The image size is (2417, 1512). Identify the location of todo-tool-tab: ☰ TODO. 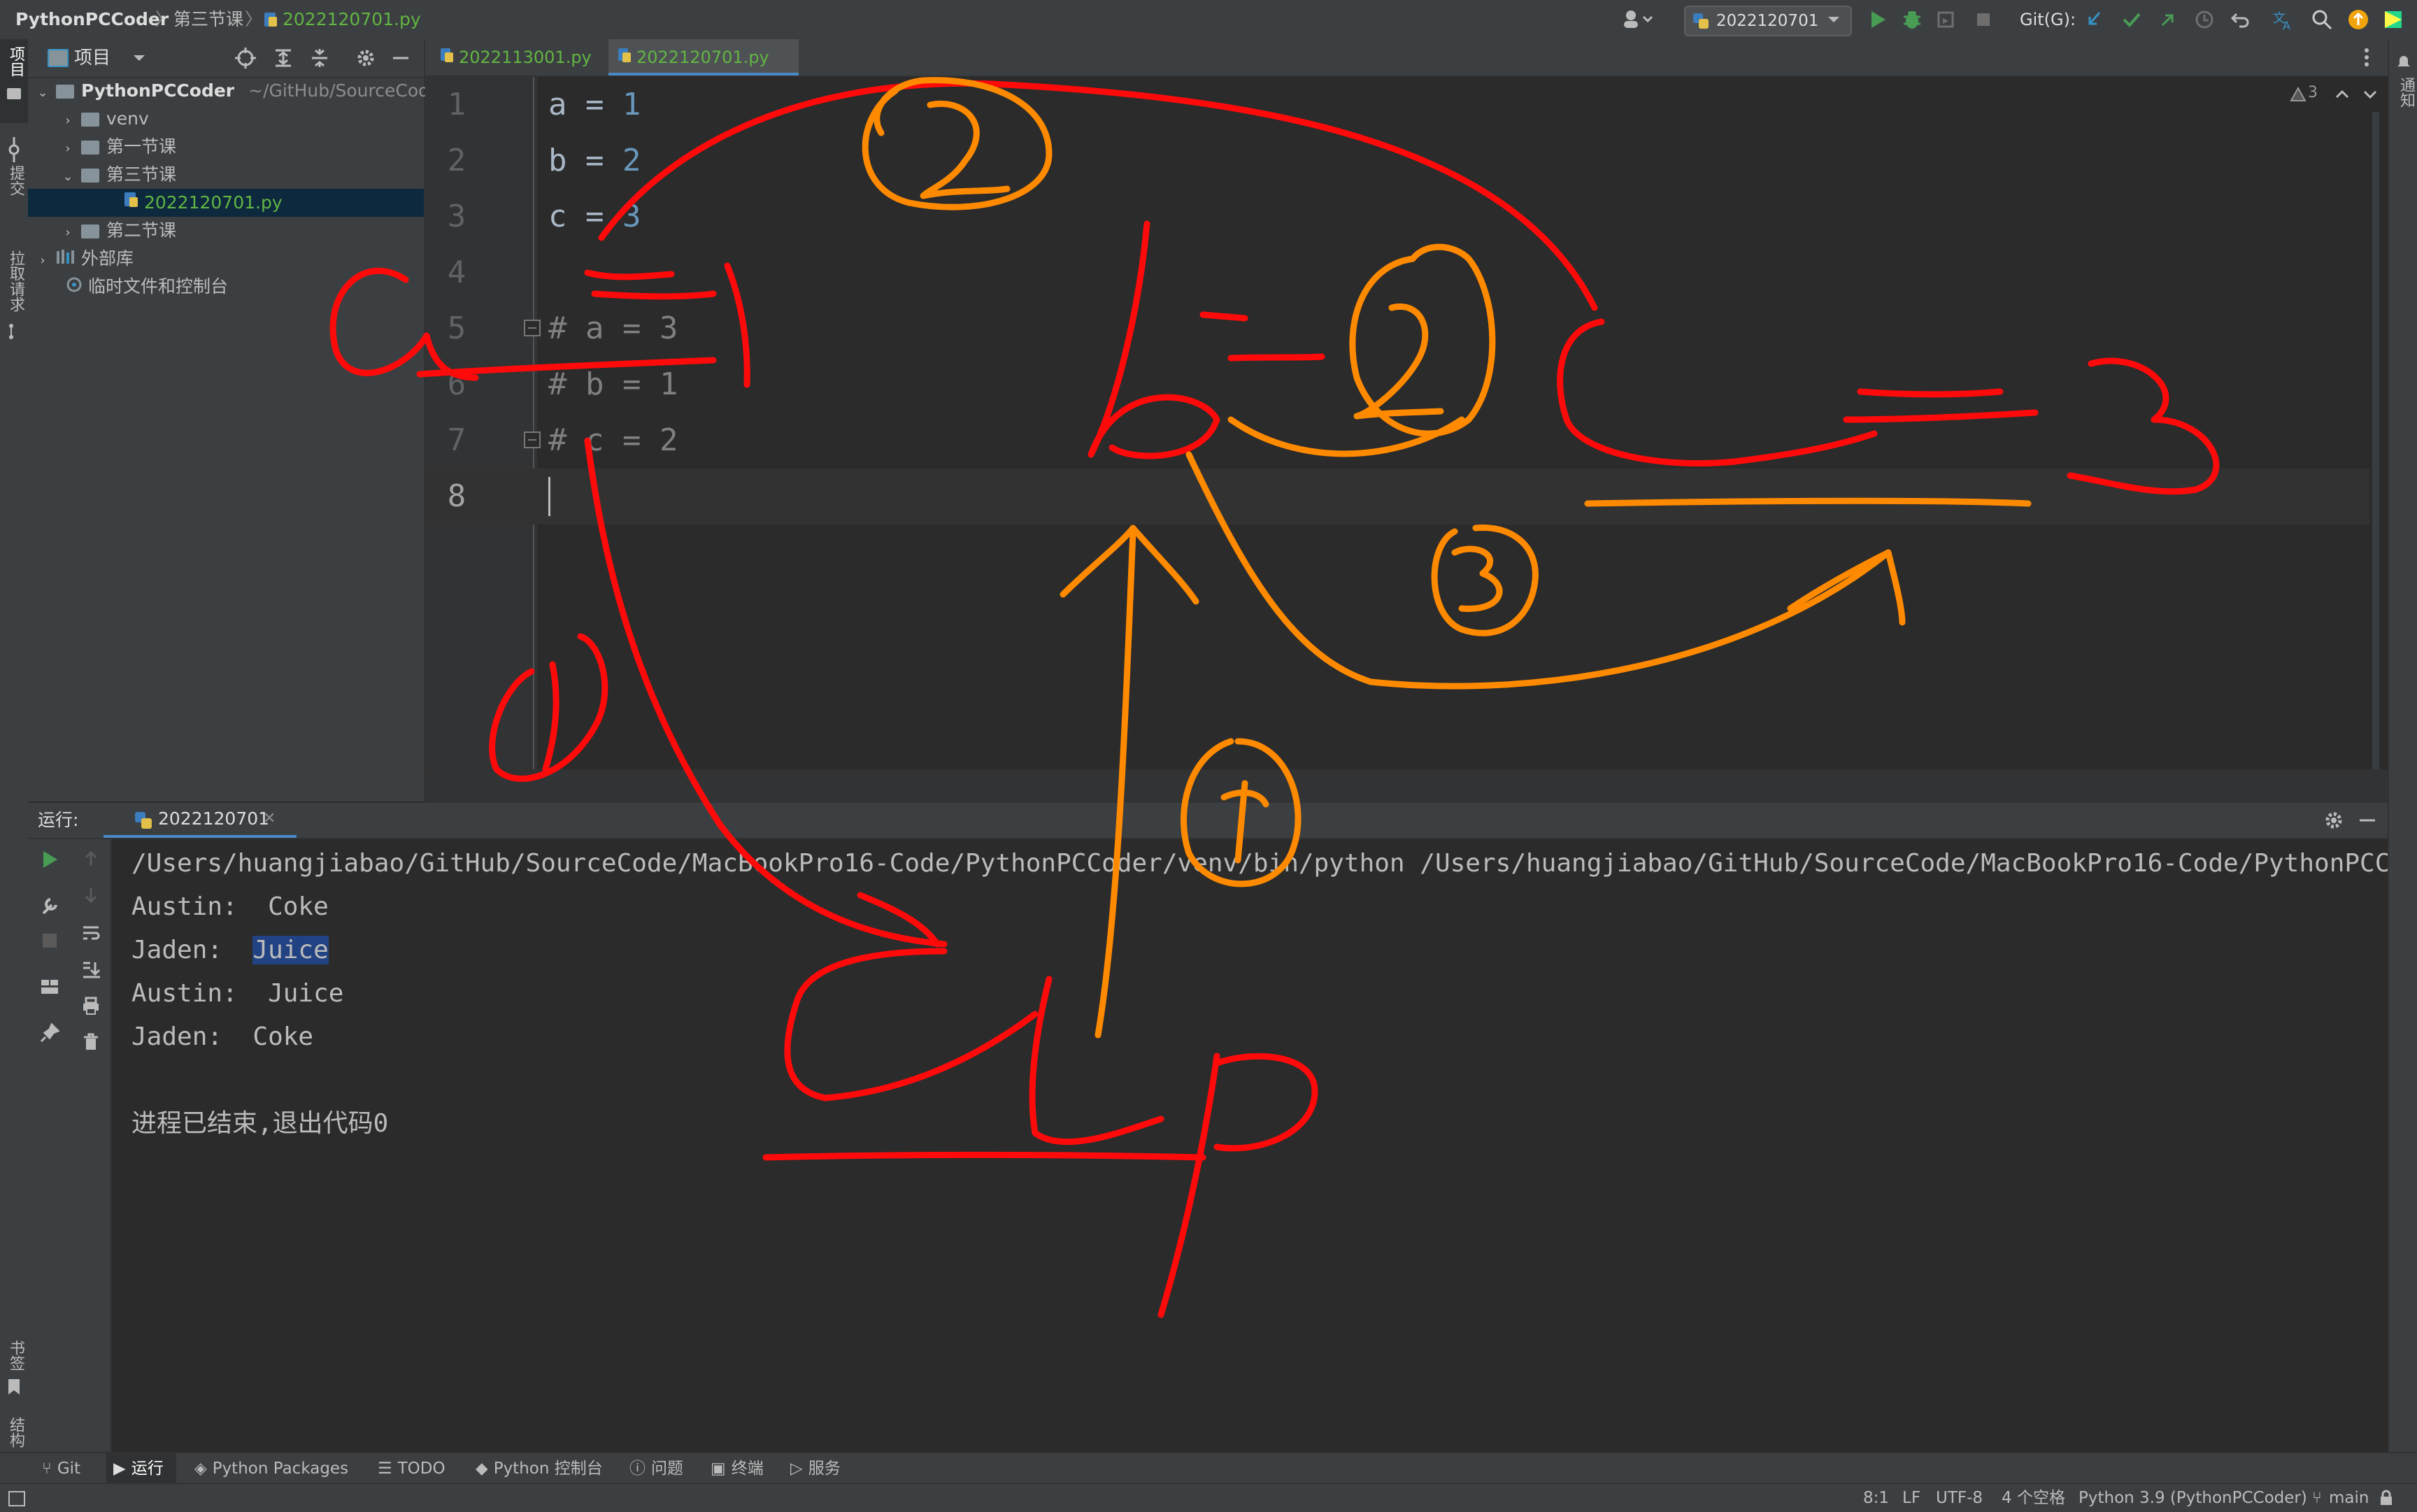
(411, 1468).